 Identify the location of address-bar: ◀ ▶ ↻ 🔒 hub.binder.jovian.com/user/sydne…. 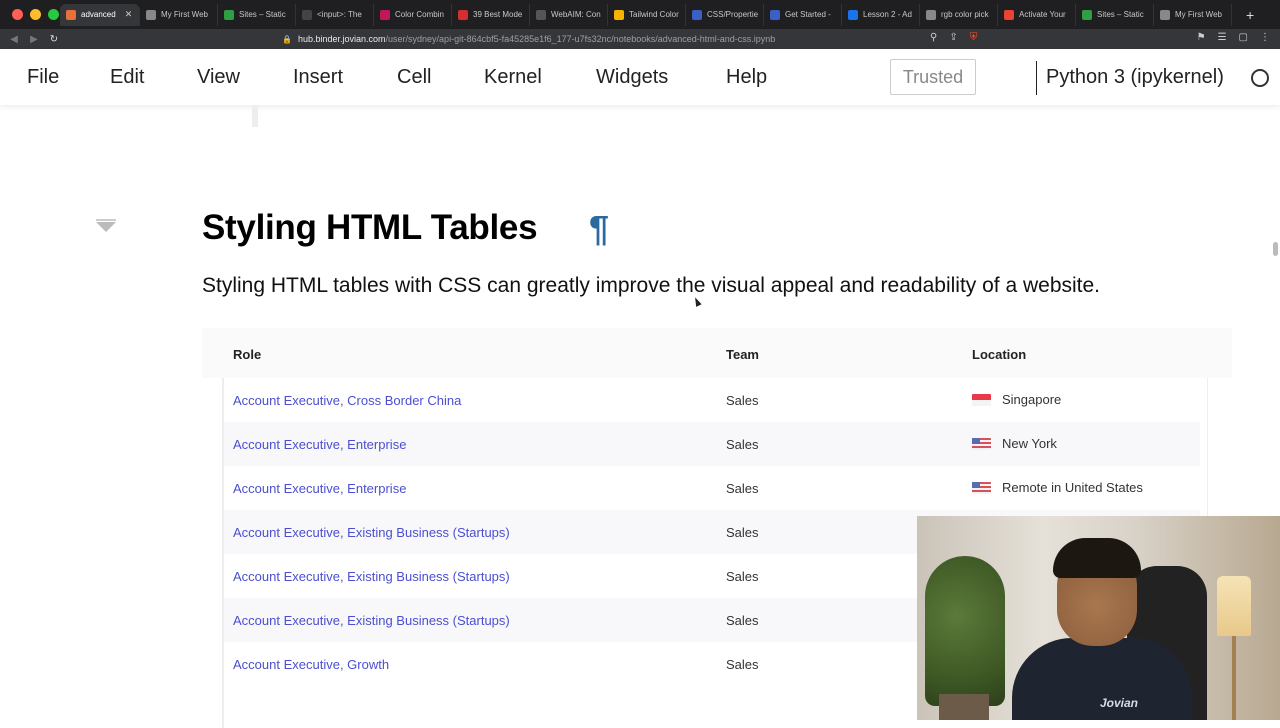
(640, 39).